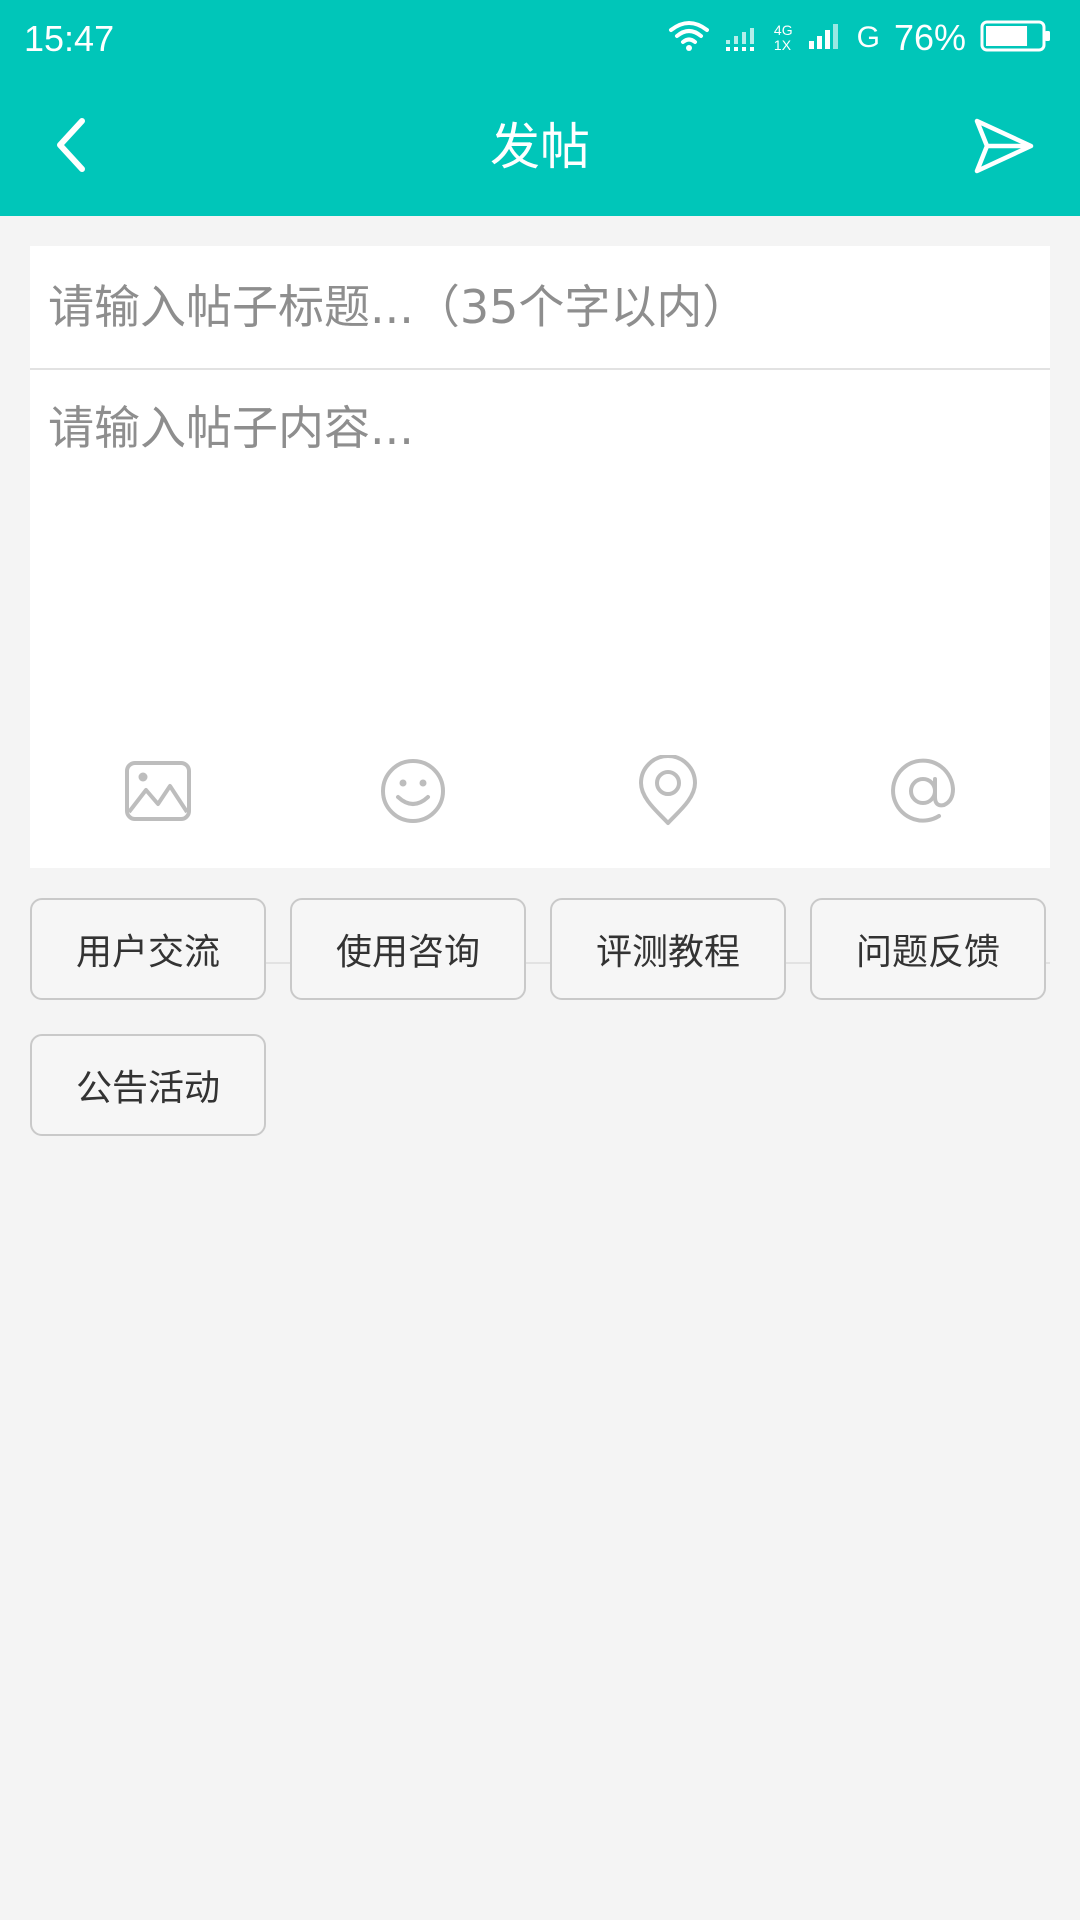 This screenshot has width=1080, height=1920. I want to click on network-4g-label: 4G, so click(783, 30).